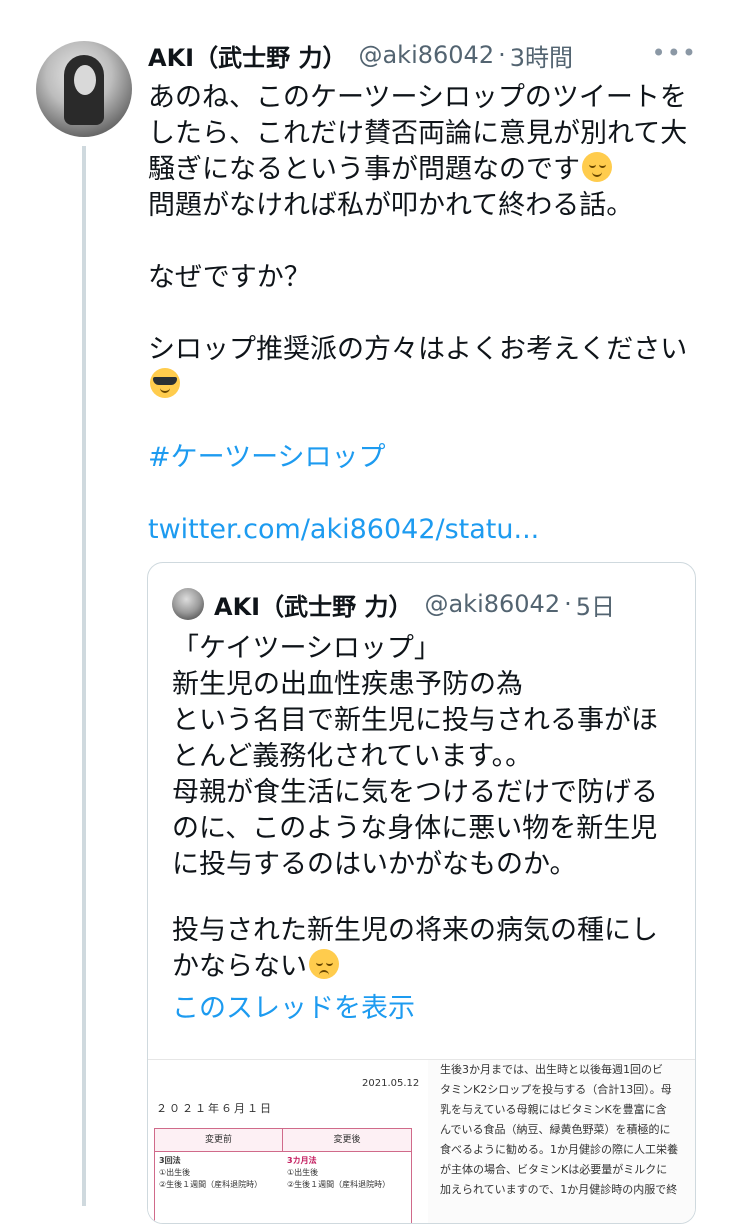 The image size is (731, 1224). What do you see at coordinates (229, 277) in the screenshot?
I see `tweet-line: なぜですか？` at bounding box center [229, 277].